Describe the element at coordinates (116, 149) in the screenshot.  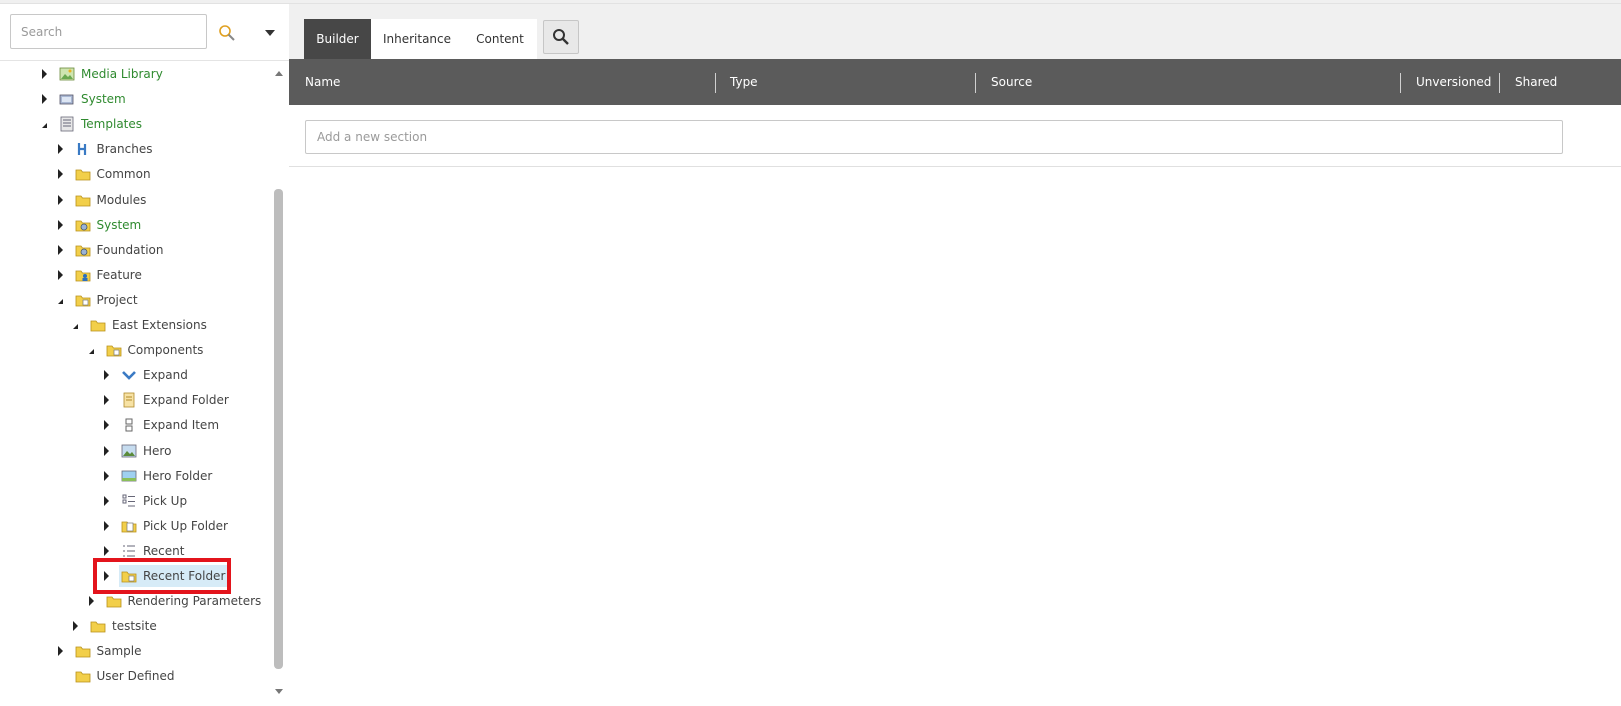
I see `tree-item-content: Branches` at that location.